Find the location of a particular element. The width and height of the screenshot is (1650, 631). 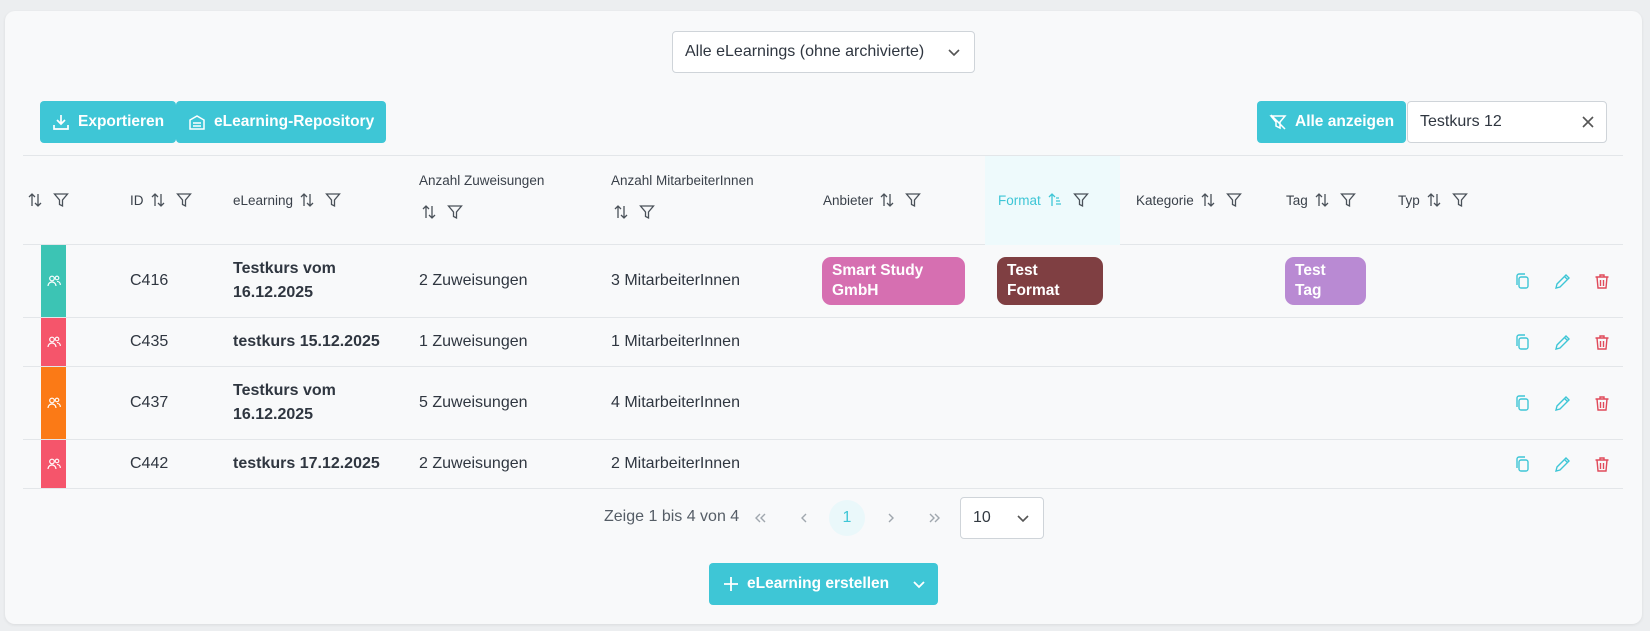

first-page-button is located at coordinates (760, 518).